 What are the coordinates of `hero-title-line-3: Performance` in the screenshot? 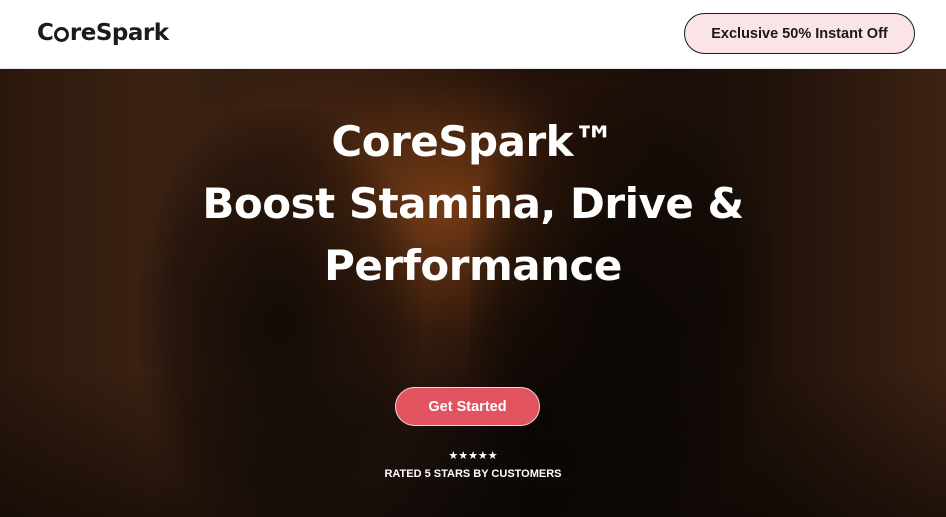 It's located at (473, 265).